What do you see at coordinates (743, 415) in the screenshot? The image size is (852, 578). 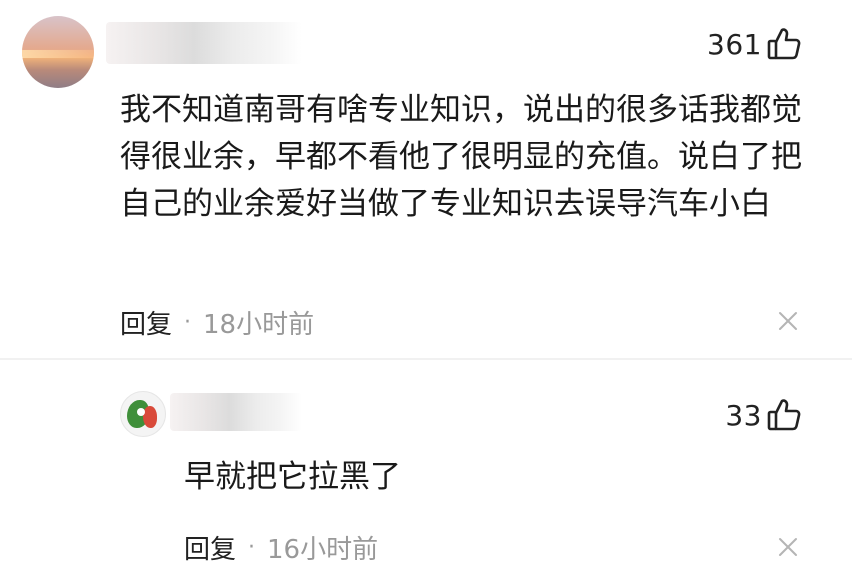 I see `like-count: 33` at bounding box center [743, 415].